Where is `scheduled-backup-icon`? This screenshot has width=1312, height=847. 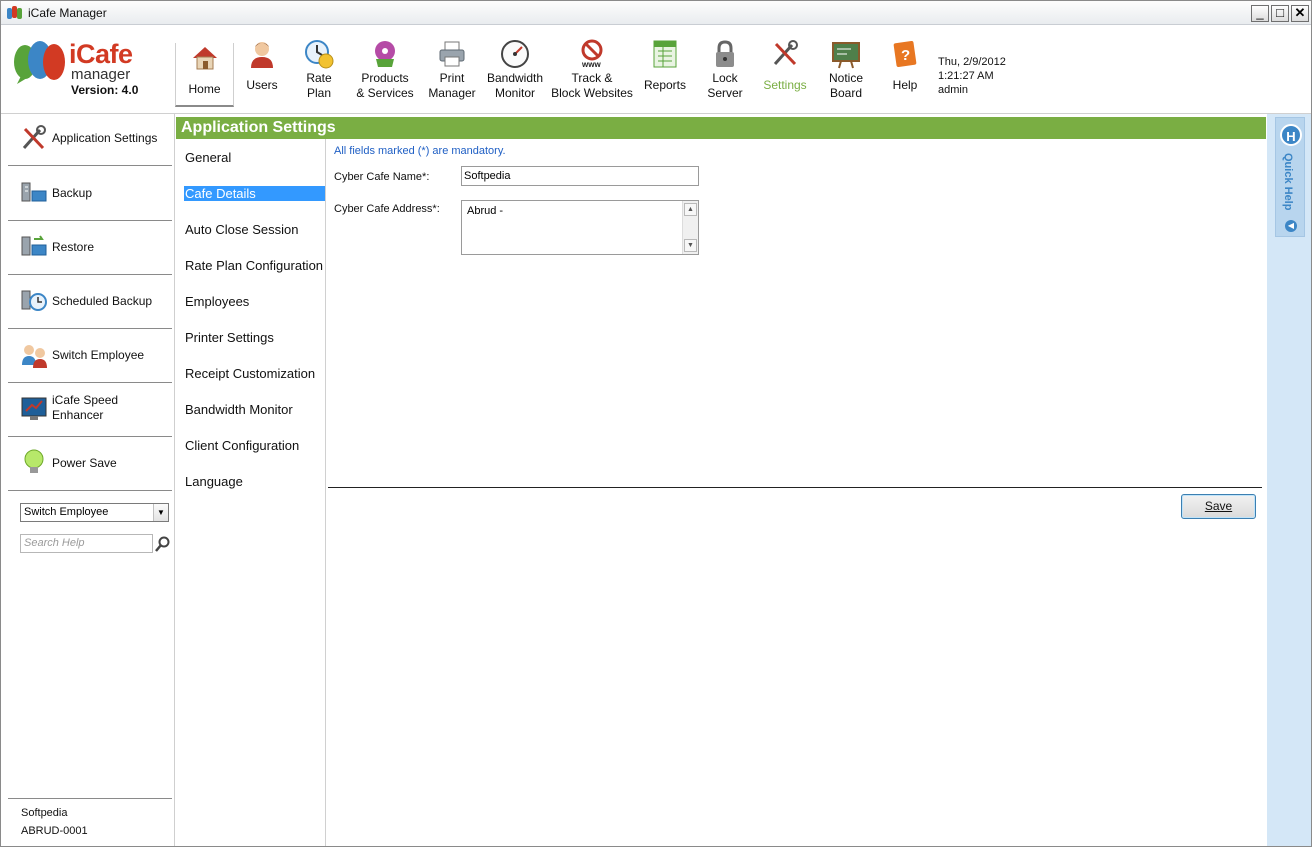 scheduled-backup-icon is located at coordinates (34, 300).